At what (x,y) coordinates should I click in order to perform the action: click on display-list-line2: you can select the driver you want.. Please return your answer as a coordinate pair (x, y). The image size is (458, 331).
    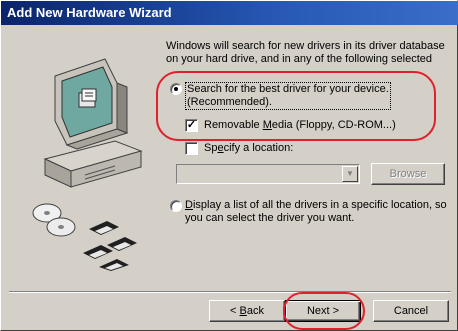
    Looking at the image, I should click on (270, 218).